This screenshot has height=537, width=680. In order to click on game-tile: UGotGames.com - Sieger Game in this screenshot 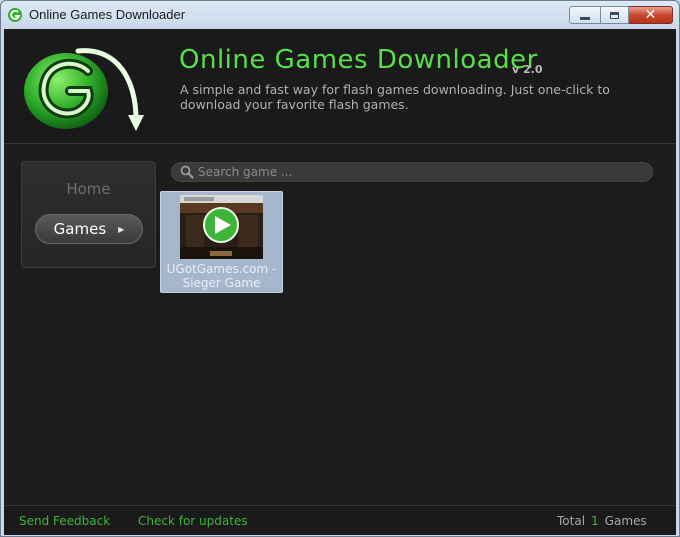, I will do `click(221, 242)`.